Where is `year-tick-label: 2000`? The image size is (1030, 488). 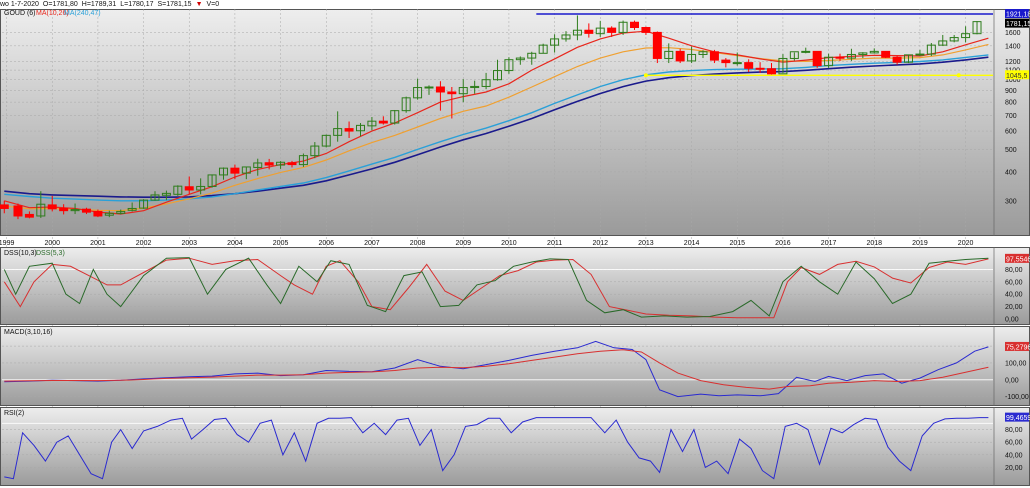 year-tick-label: 2000 is located at coordinates (52, 243).